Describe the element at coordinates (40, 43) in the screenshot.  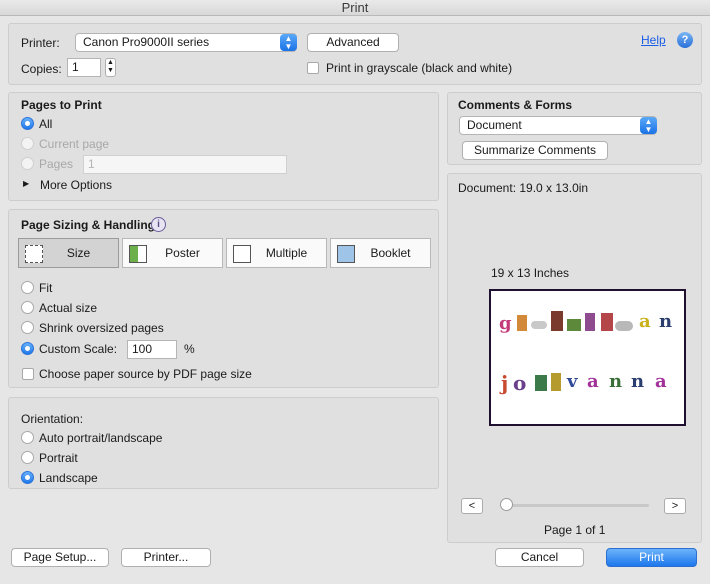
I see `printer-label: Printer:` at that location.